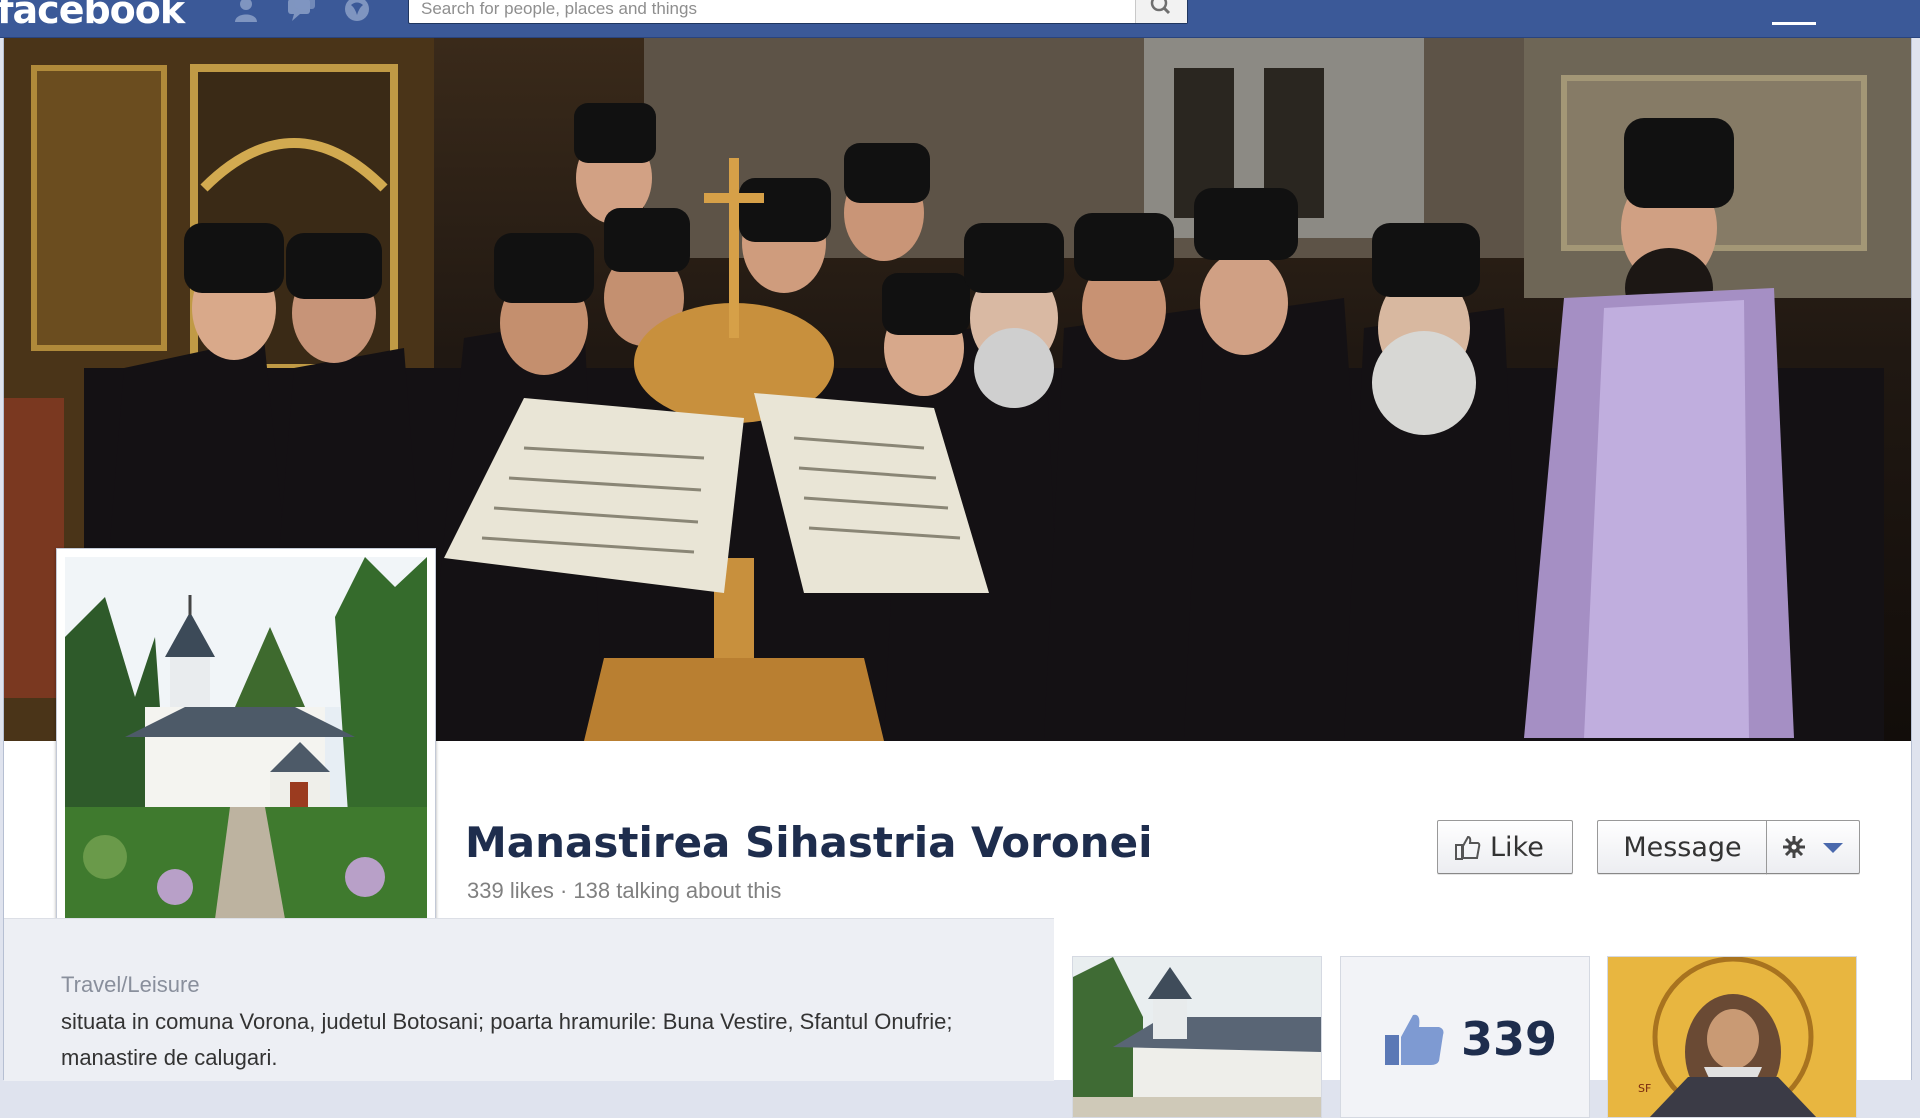 The image size is (1920, 1118). I want to click on likes-tile: 339, so click(1465, 1037).